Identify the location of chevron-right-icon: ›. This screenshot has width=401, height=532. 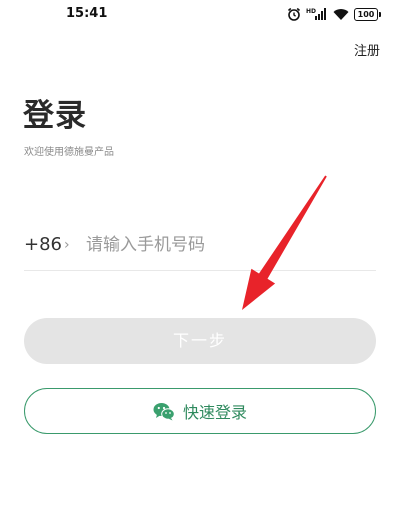
(67, 245).